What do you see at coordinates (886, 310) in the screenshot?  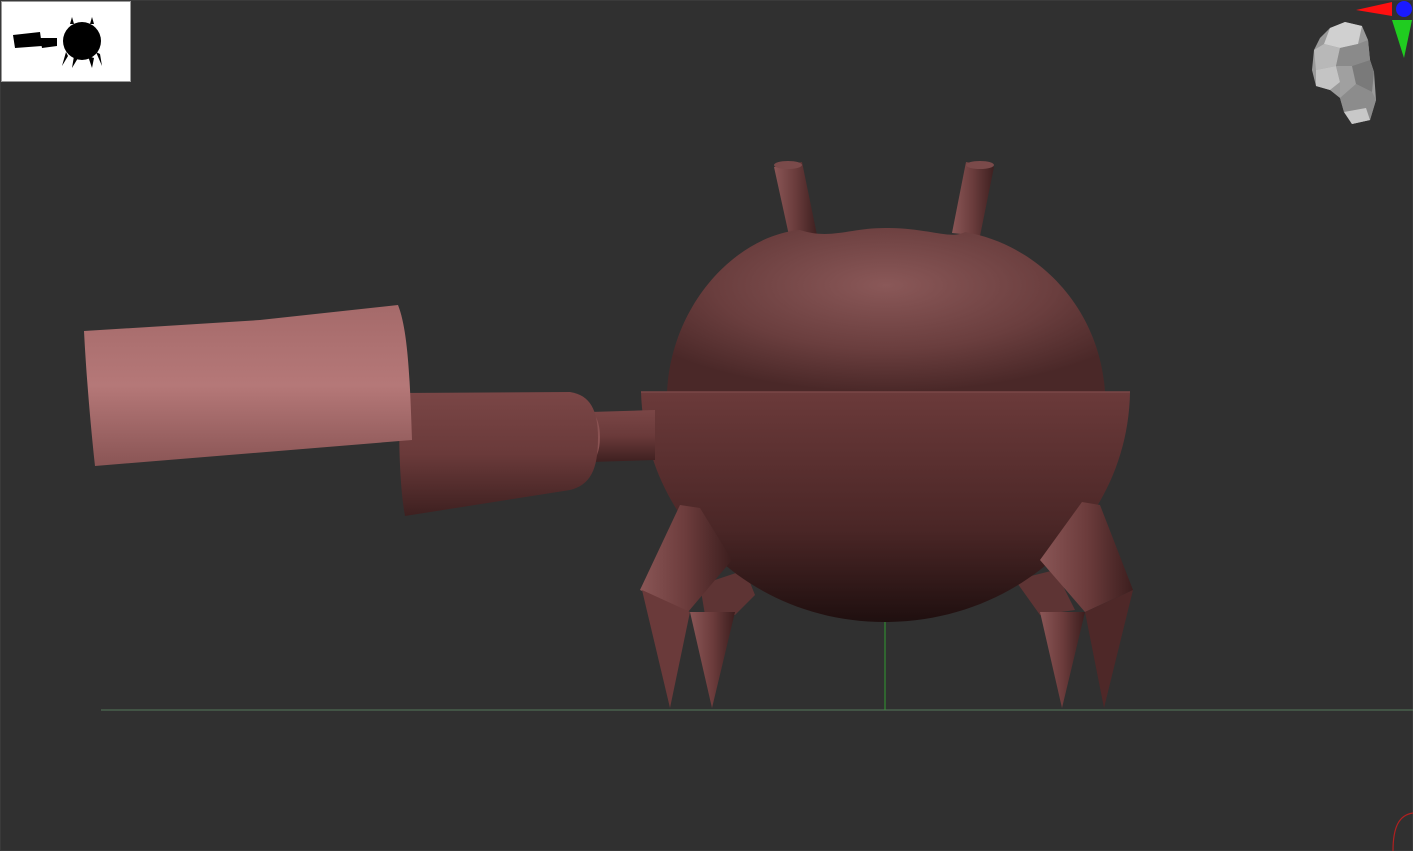 I see `body-sphere-top` at bounding box center [886, 310].